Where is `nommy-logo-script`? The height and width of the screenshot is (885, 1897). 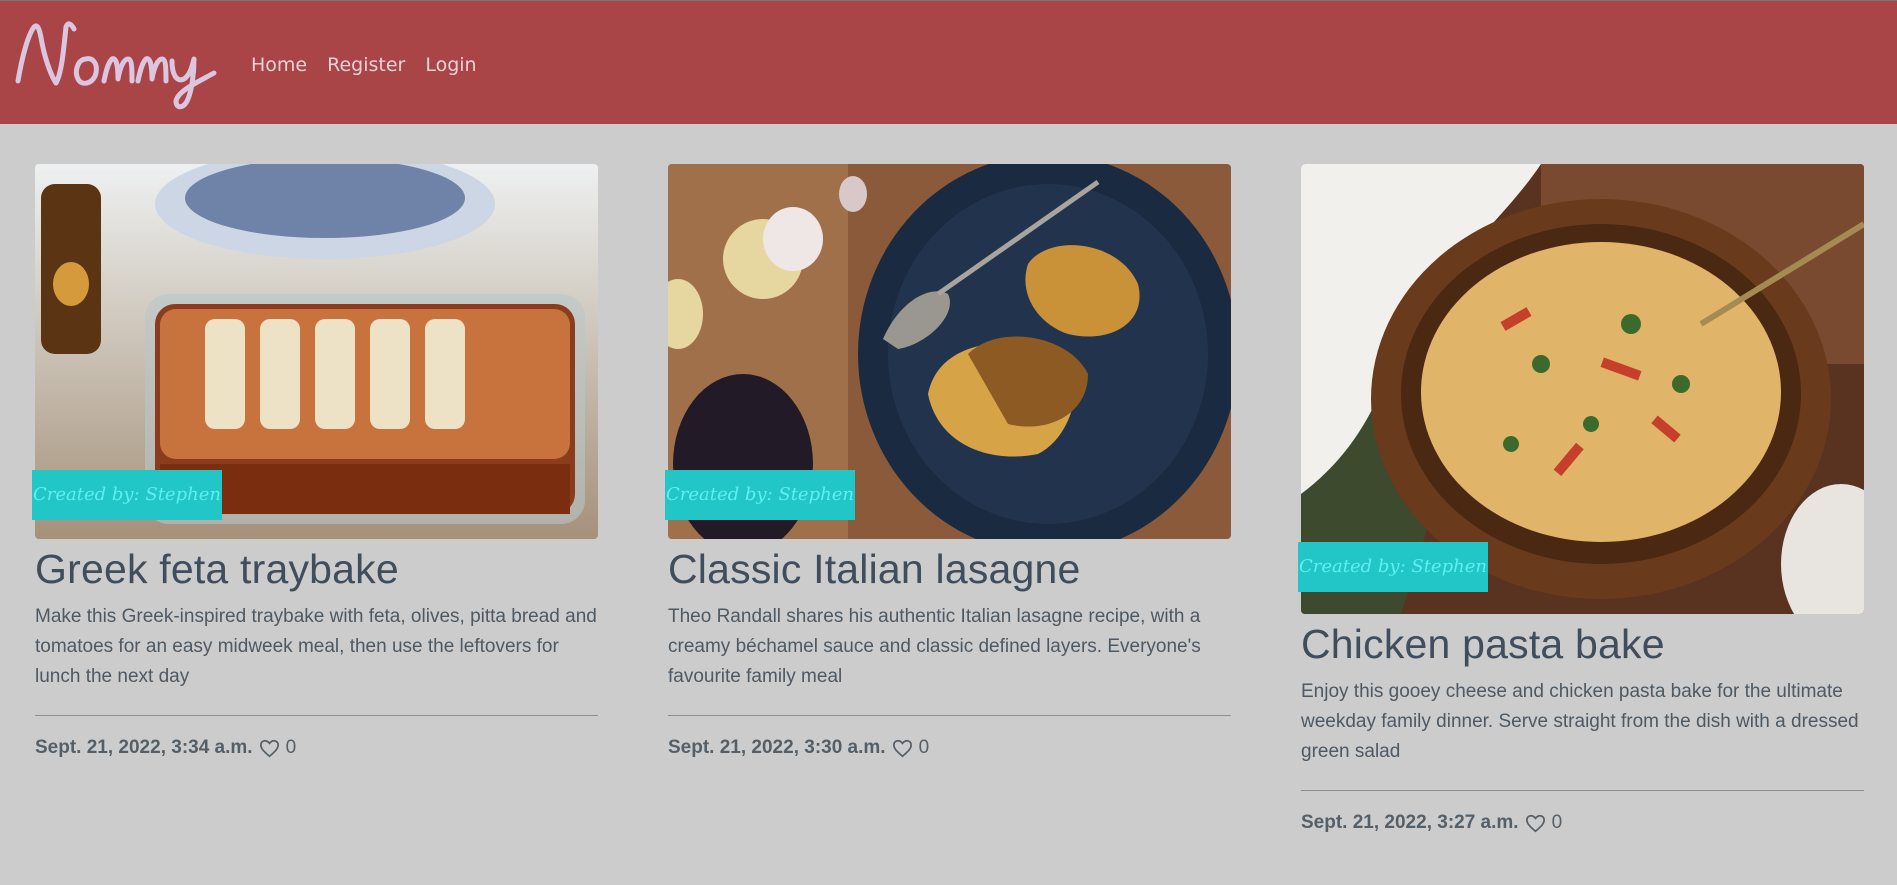 nommy-logo-script is located at coordinates (116, 65).